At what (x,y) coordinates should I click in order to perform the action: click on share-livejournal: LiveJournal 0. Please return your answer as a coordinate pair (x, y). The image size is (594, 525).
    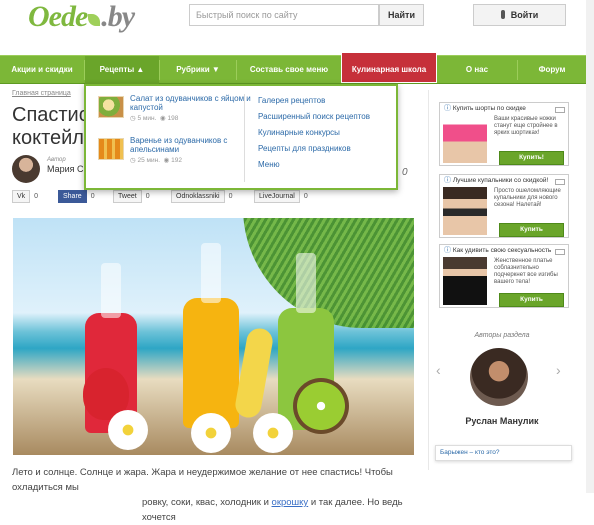
    Looking at the image, I should click on (281, 196).